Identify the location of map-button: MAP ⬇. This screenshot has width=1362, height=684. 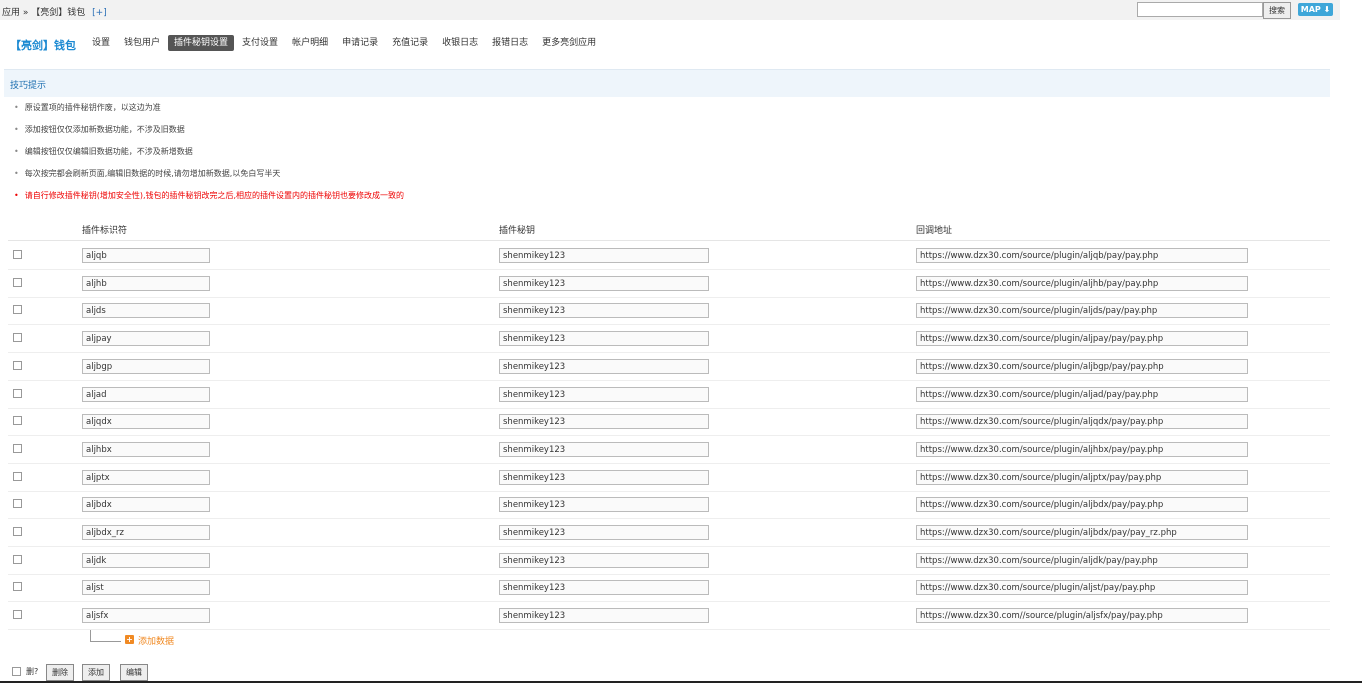
(1315, 9).